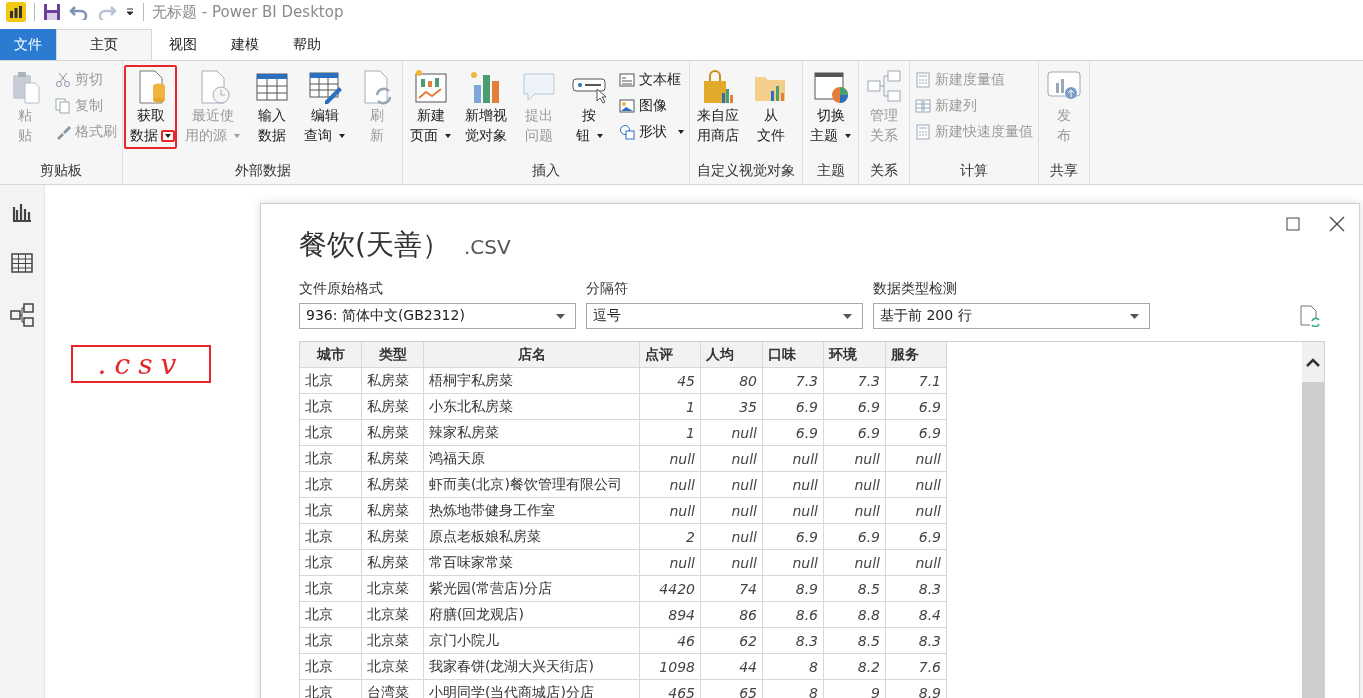 The height and width of the screenshot is (698, 1363). What do you see at coordinates (430, 107) in the screenshot?
I see `ribbon-button: 新建 页面` at bounding box center [430, 107].